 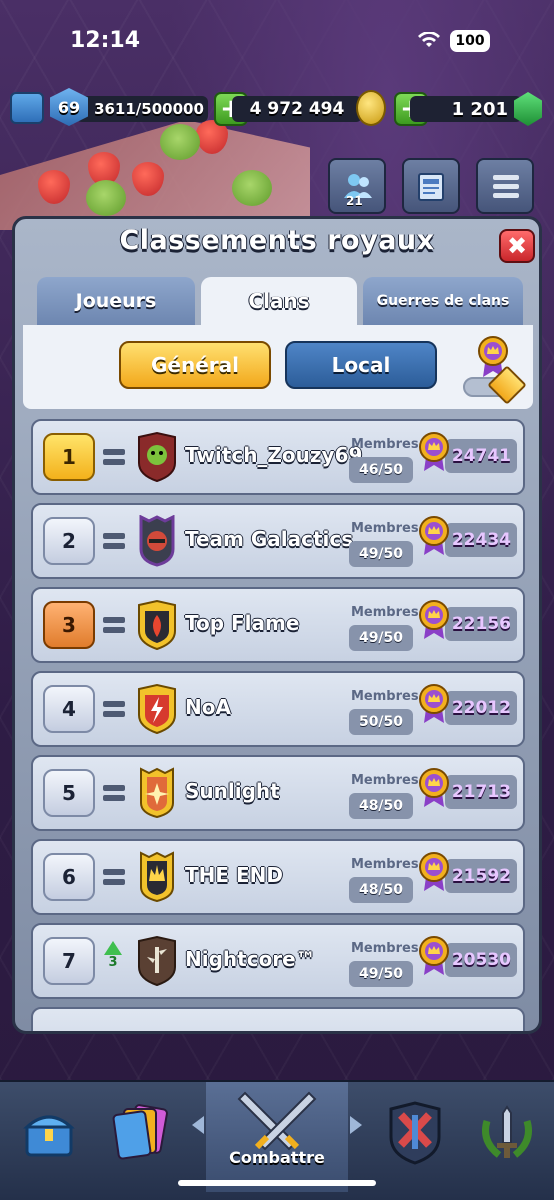 I want to click on rank-badge: 7, so click(x=69, y=961).